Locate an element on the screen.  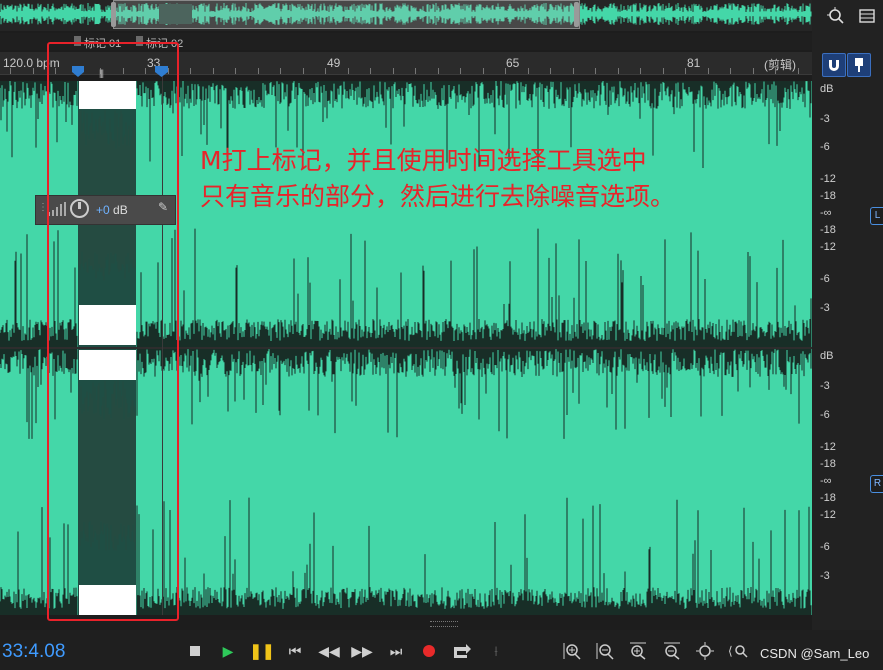
play-button: ▶ is located at coordinates (228, 651).